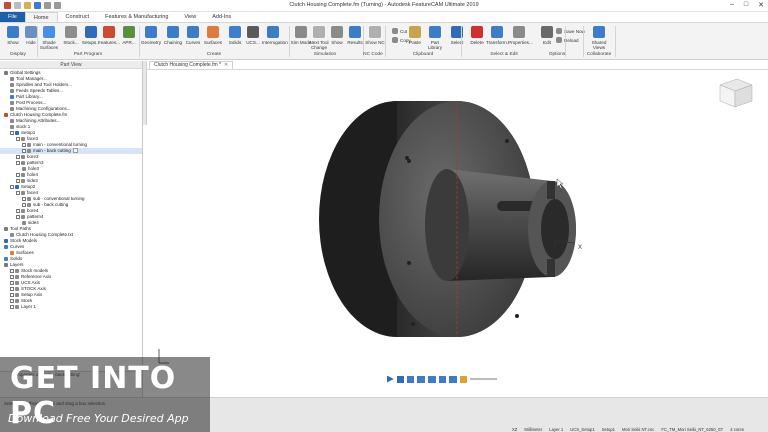  I want to click on chaining-button: Chaining, so click(173, 38).